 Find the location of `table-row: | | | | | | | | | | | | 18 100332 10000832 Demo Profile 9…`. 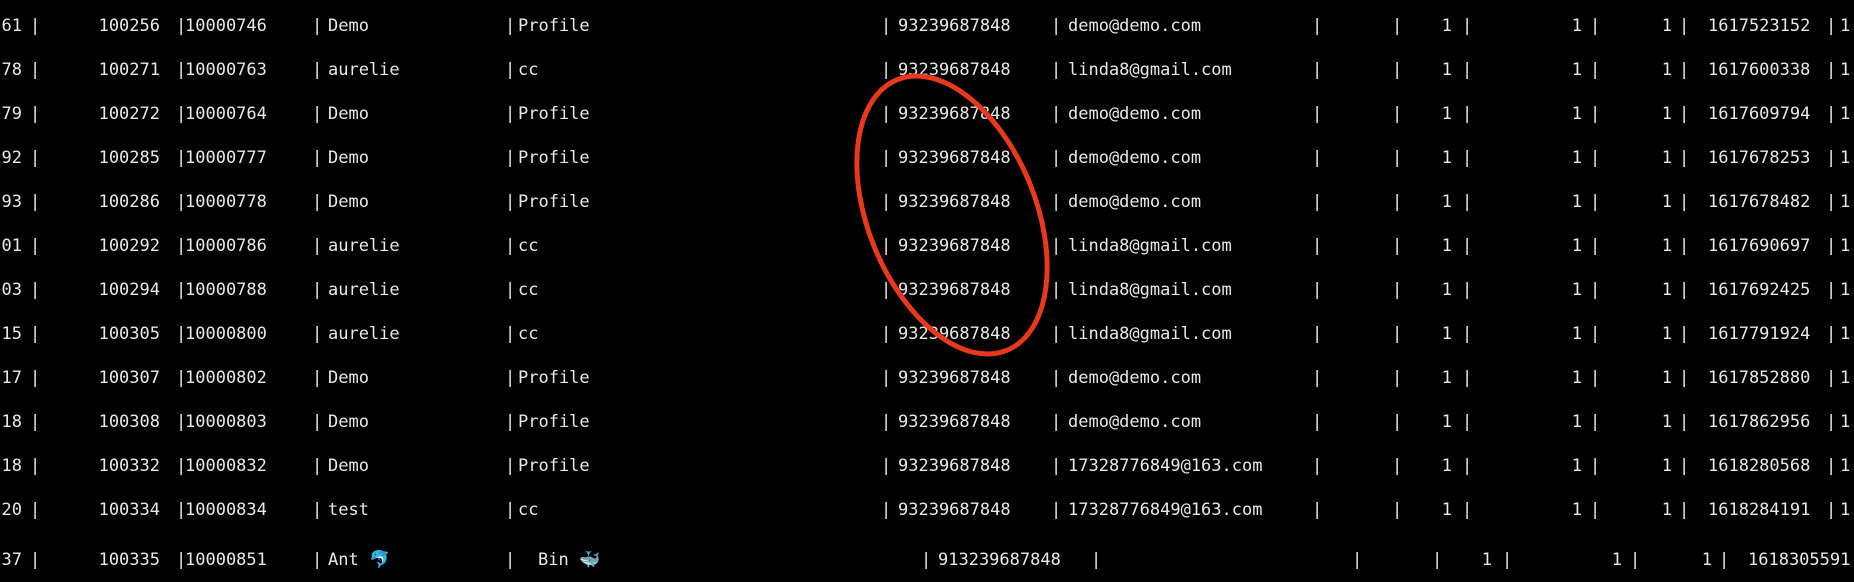

table-row: | | | | | | | | | | | | 18 100332 10000832 Demo Profile 9… is located at coordinates (927, 466).